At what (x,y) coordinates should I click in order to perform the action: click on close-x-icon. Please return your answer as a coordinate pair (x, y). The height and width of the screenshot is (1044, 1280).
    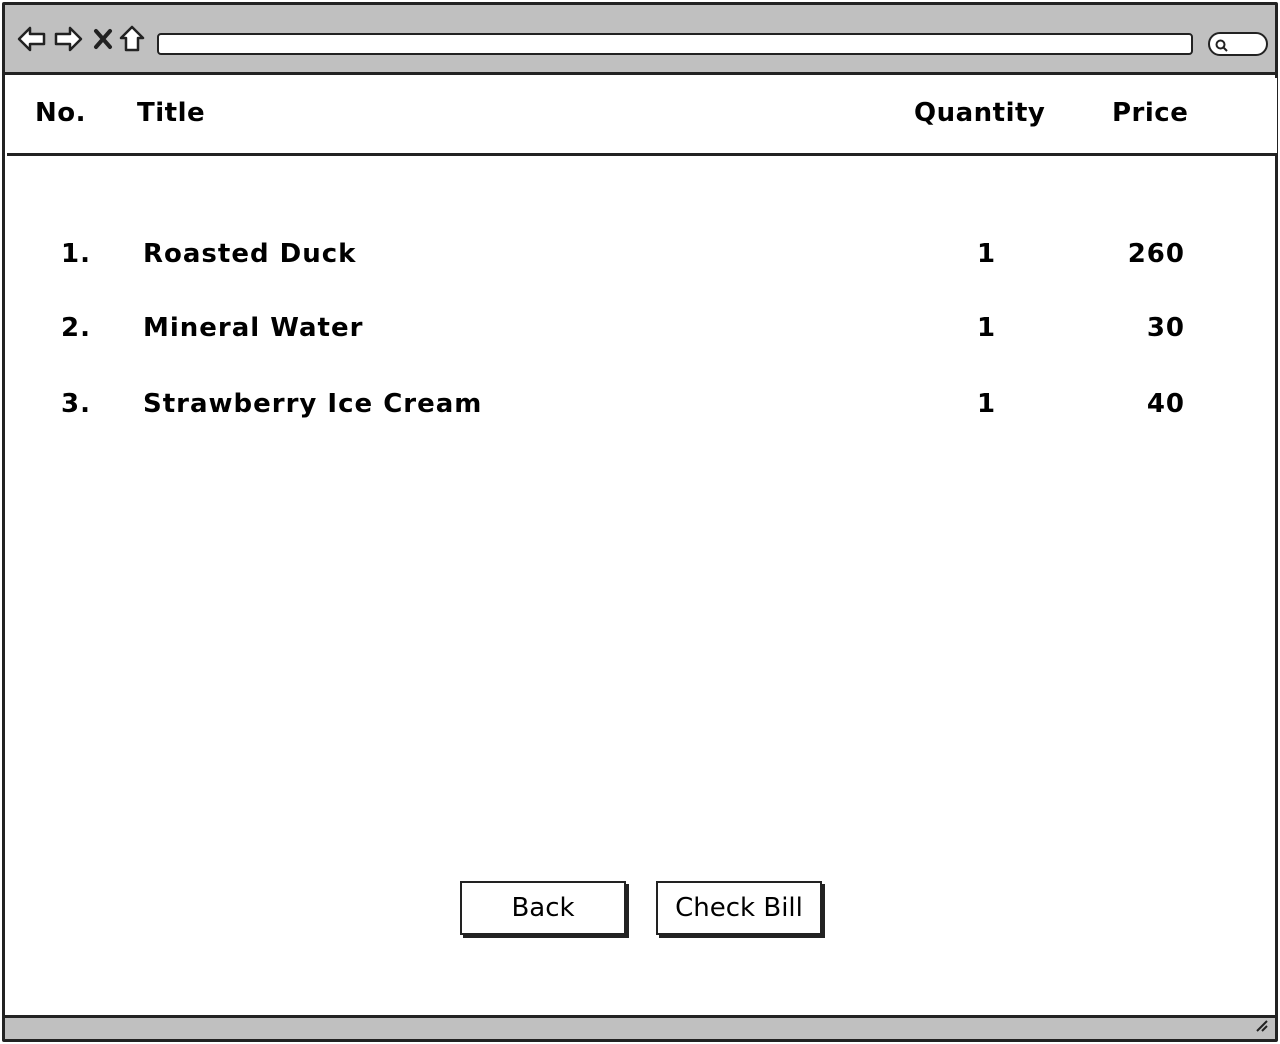
    Looking at the image, I should click on (103, 41).